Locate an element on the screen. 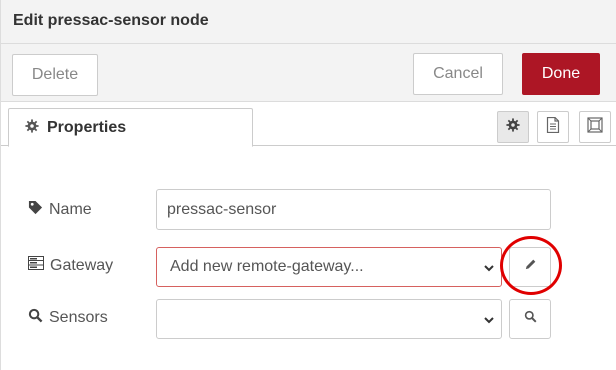 Image resolution: width=616 pixels, height=370 pixels. gateway-label: Gateway is located at coordinates (70, 265).